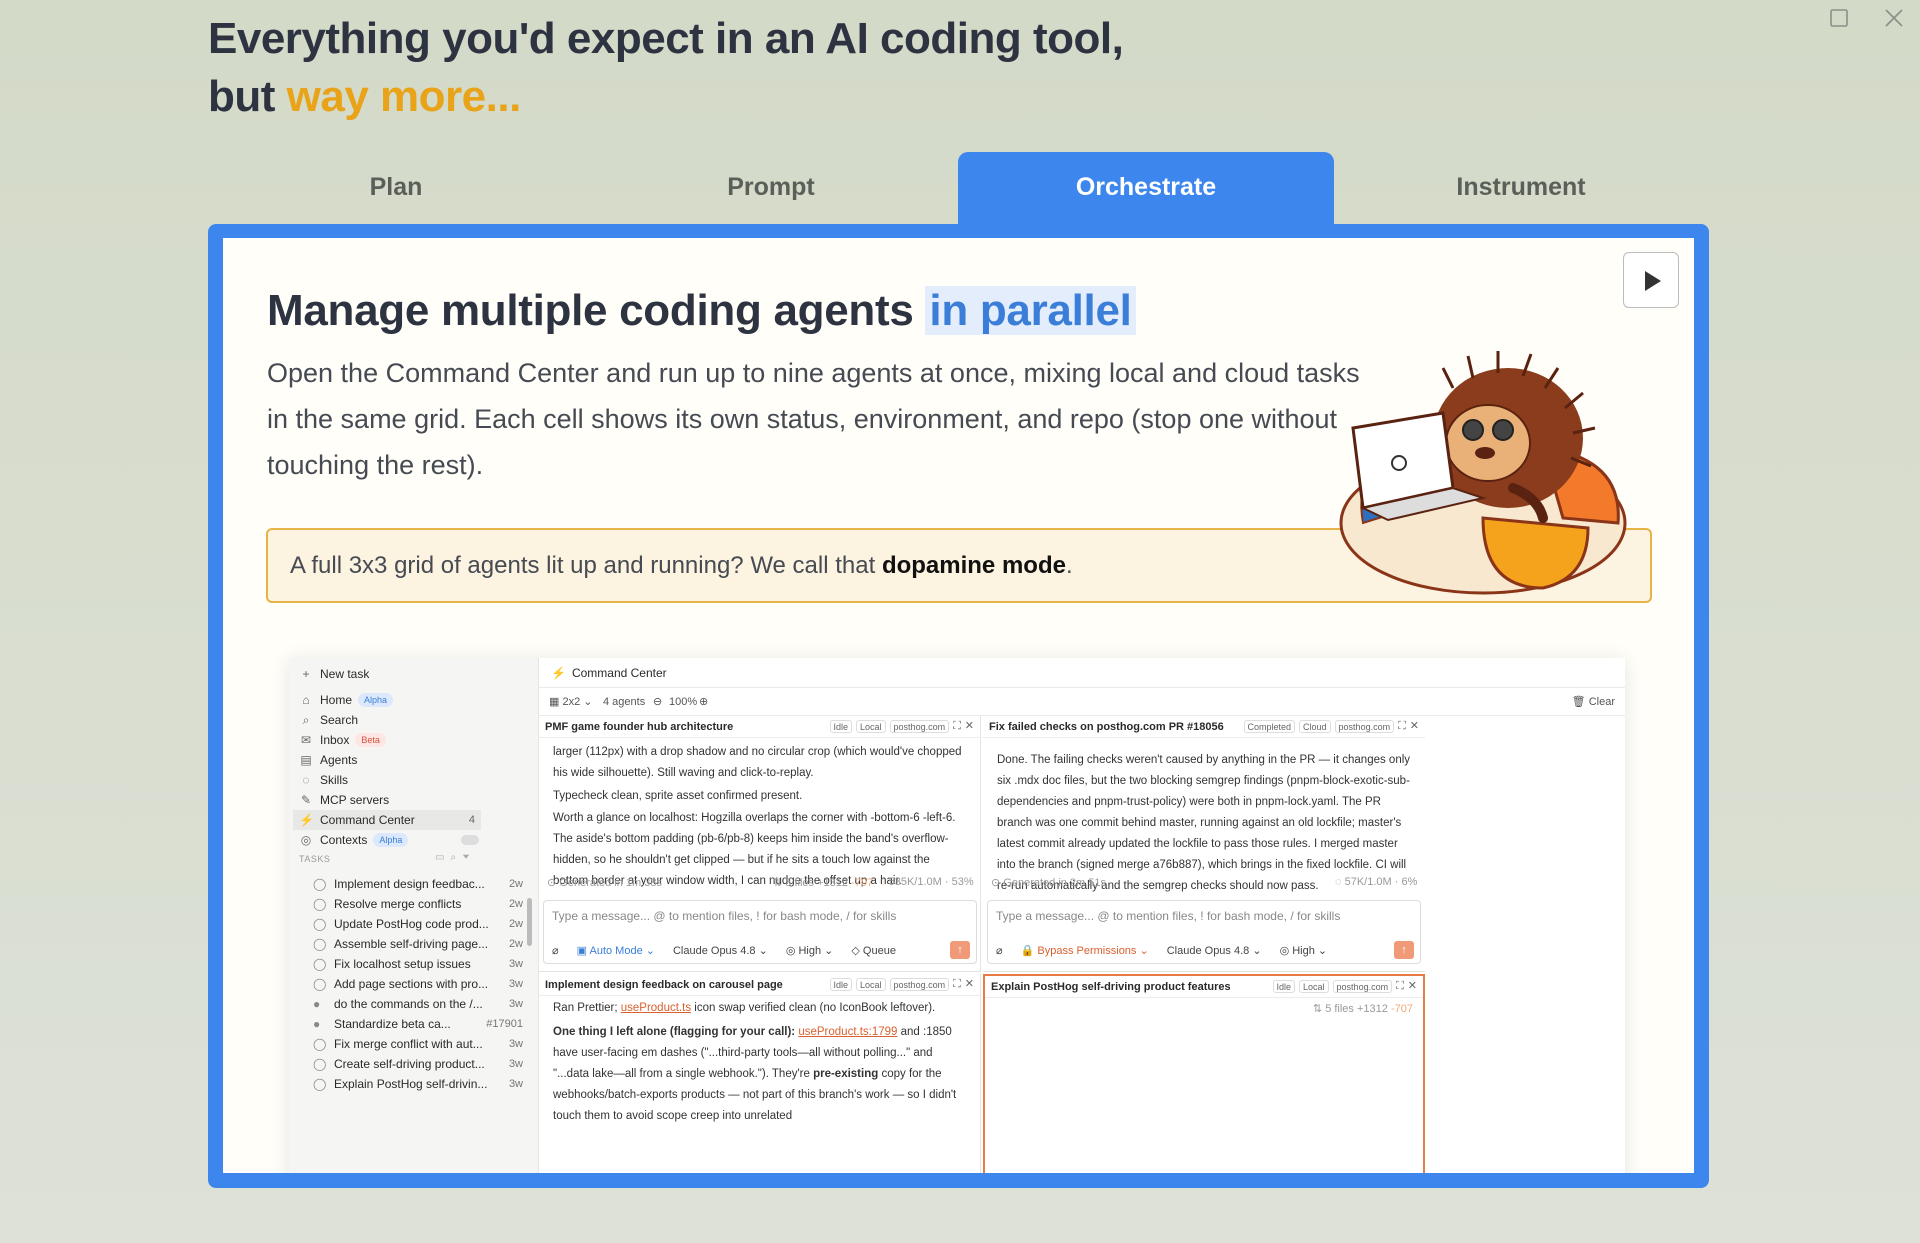 This screenshot has height=1243, width=1920. I want to click on sidebar-item-label: MCP servers, so click(355, 800).